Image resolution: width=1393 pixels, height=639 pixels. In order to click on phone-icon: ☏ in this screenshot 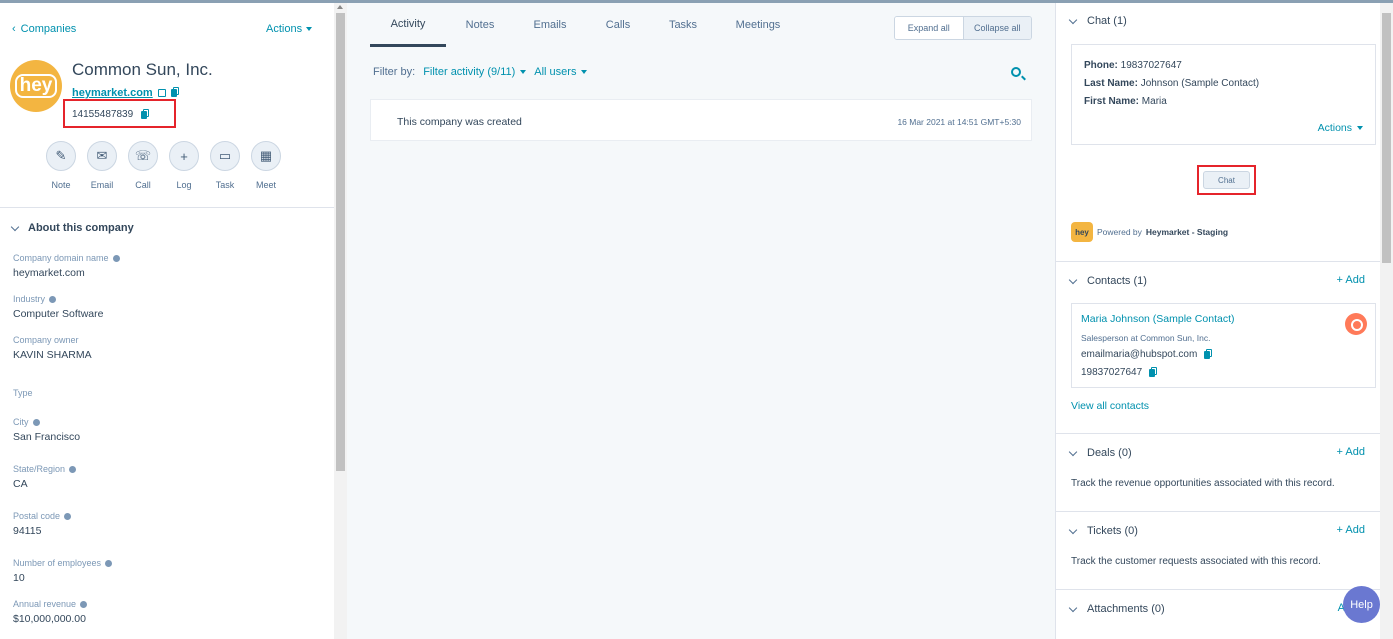, I will do `click(143, 156)`.